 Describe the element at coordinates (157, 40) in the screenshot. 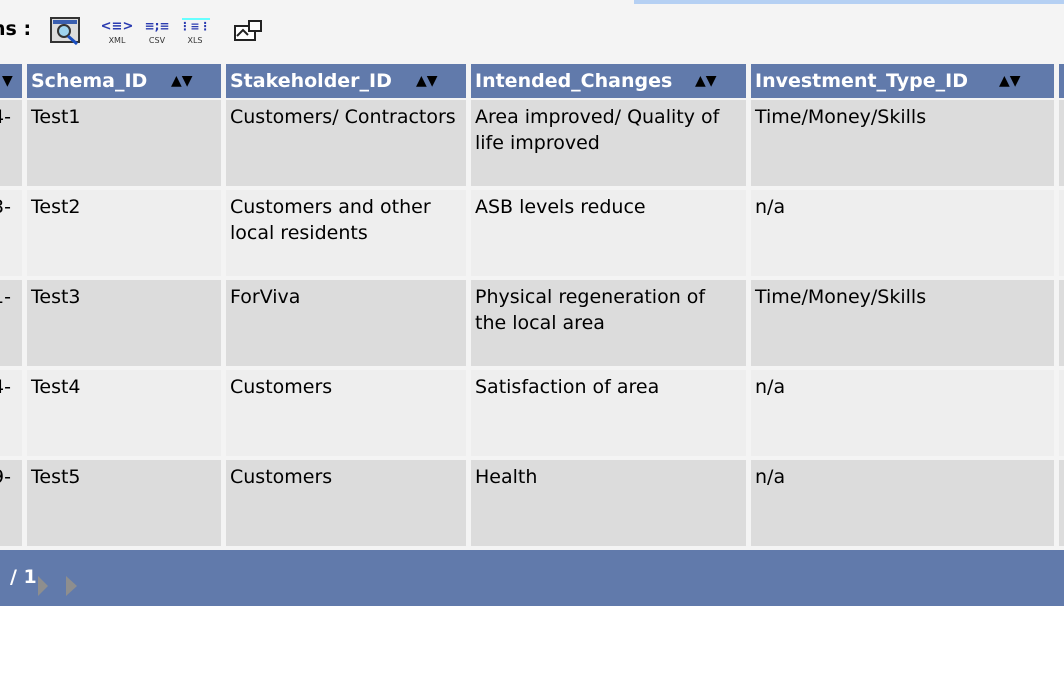

I see `svg-text: CSV` at that location.